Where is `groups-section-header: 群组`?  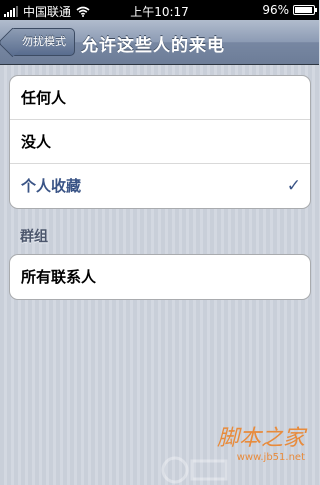 groups-section-header: 群组 is located at coordinates (34, 237).